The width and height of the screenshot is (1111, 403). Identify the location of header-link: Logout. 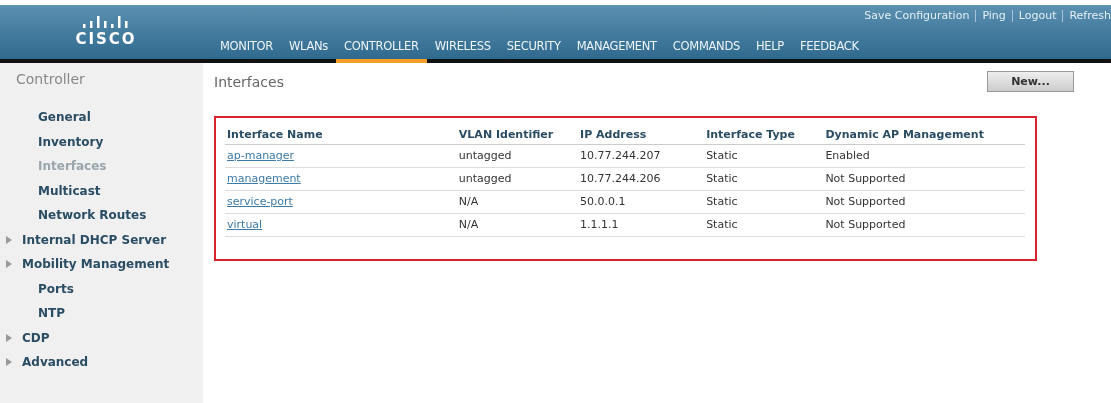
(1037, 15).